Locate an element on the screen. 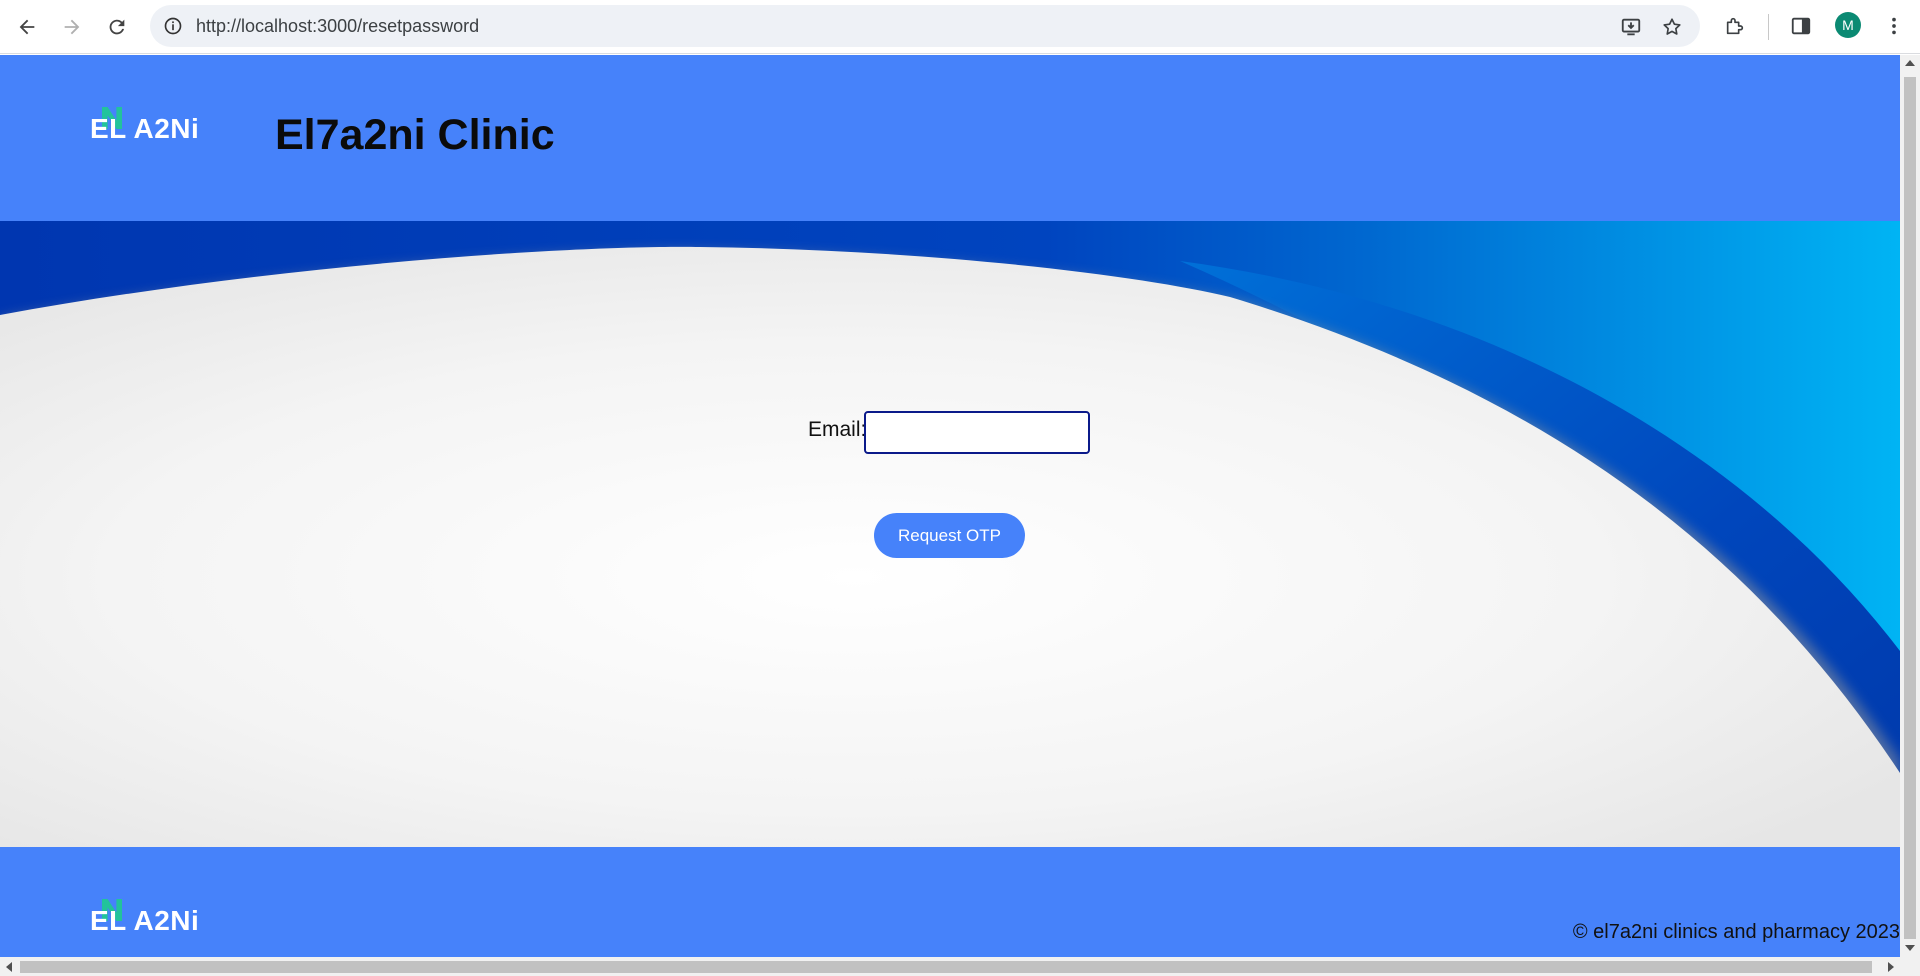  scrollbar-corner is located at coordinates (1910, 966).